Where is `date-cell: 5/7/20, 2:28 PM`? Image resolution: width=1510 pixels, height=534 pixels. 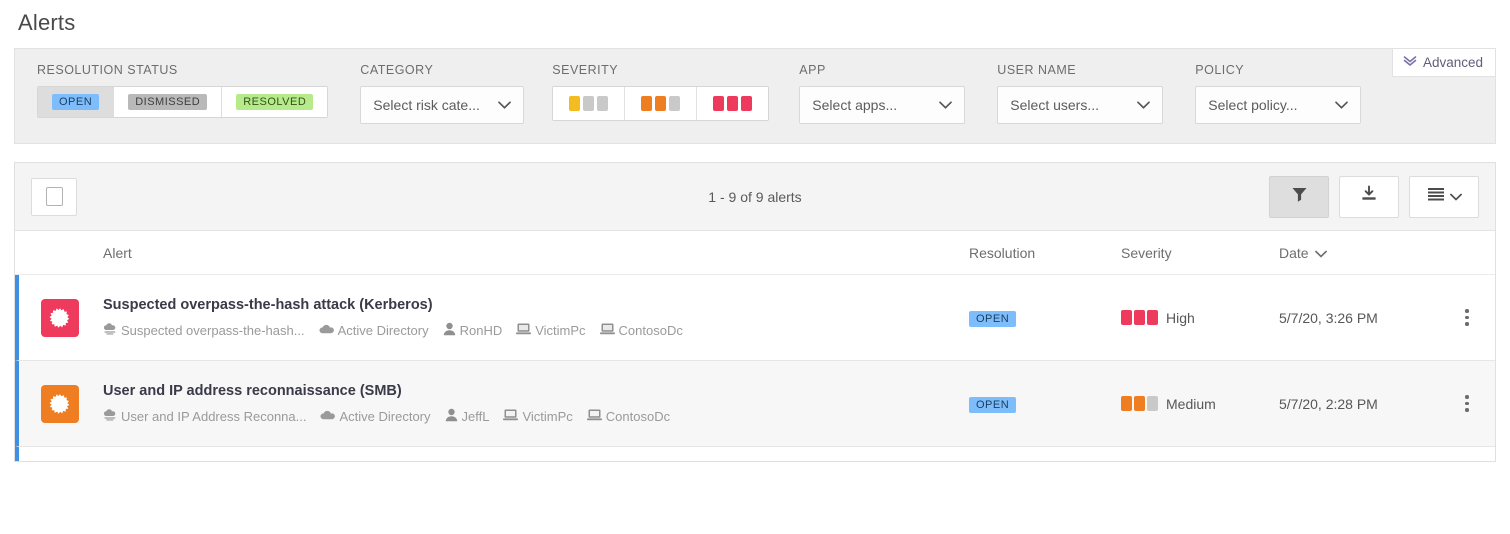
date-cell: 5/7/20, 2:28 PM is located at coordinates (1328, 403).